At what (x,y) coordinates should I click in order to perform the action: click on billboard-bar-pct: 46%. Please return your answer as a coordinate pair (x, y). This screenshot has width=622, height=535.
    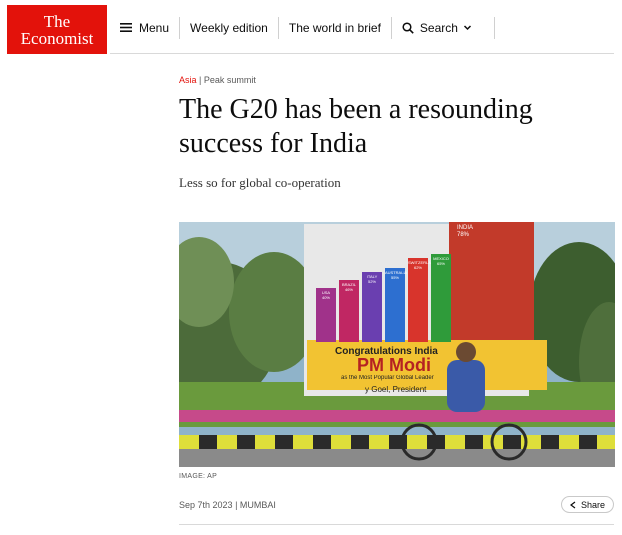
    Looking at the image, I should click on (348, 289).